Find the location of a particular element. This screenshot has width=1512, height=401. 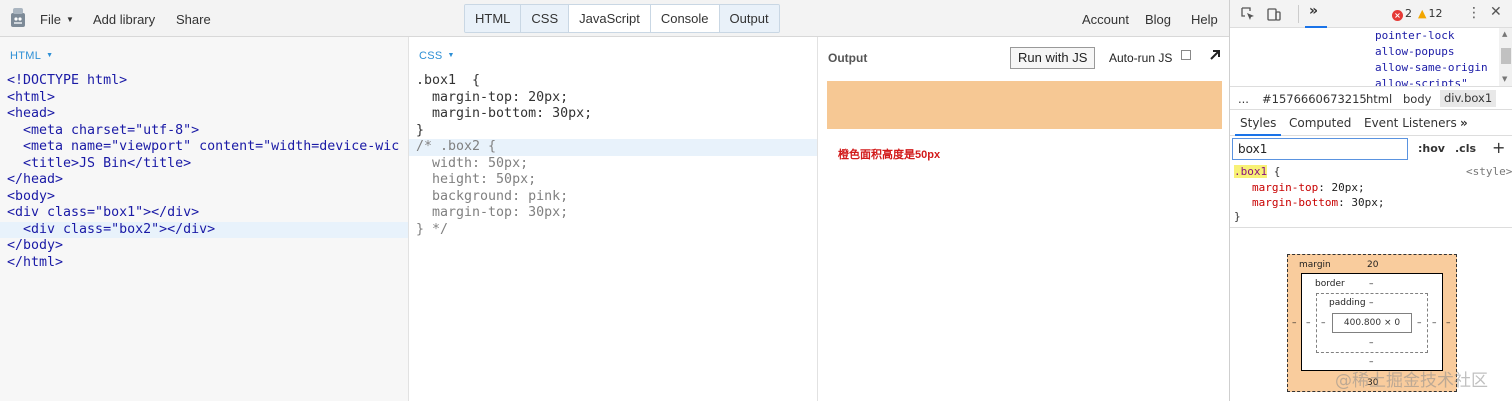

code-line: <div class="box1"></div> is located at coordinates (103, 212).